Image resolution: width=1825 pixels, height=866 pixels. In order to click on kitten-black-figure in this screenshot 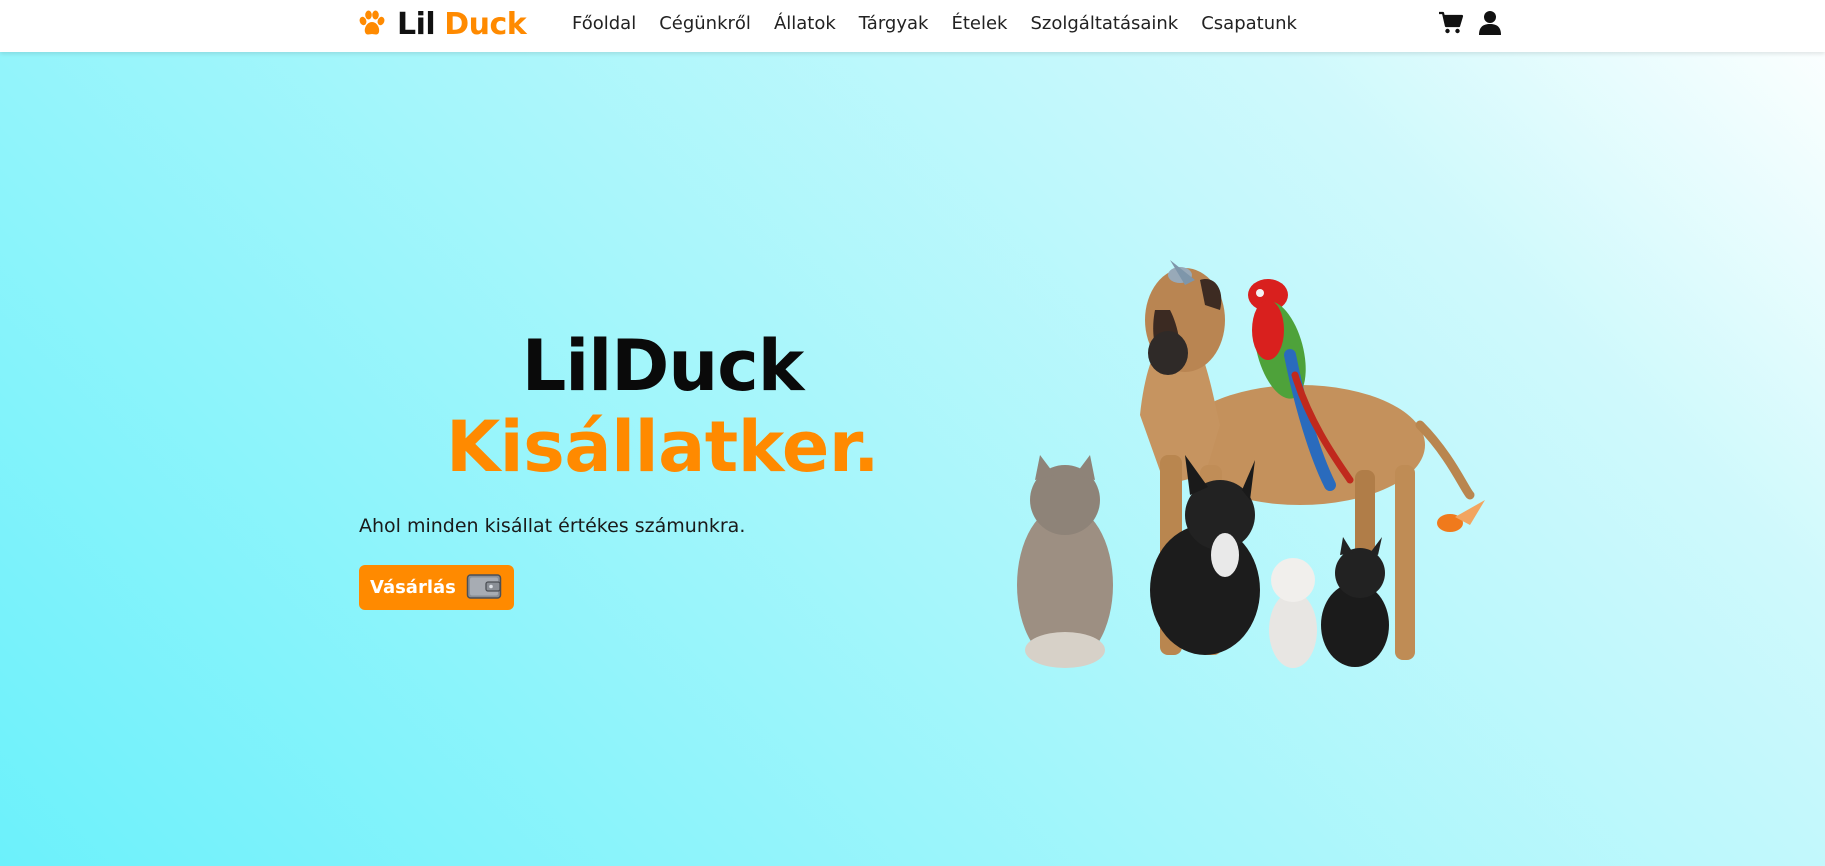, I will do `click(1355, 602)`.